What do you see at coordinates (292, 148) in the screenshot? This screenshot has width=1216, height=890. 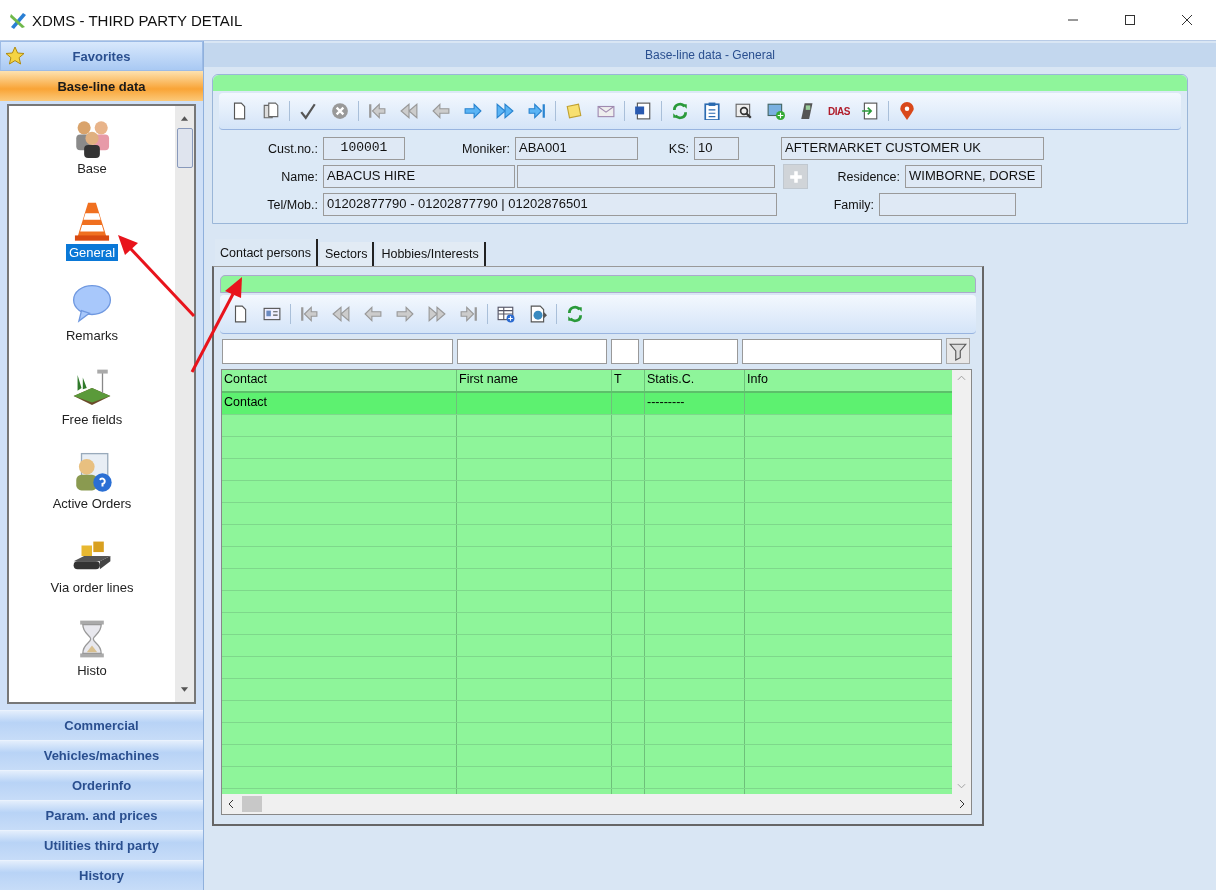 I see `field-label: Cust.no.:` at bounding box center [292, 148].